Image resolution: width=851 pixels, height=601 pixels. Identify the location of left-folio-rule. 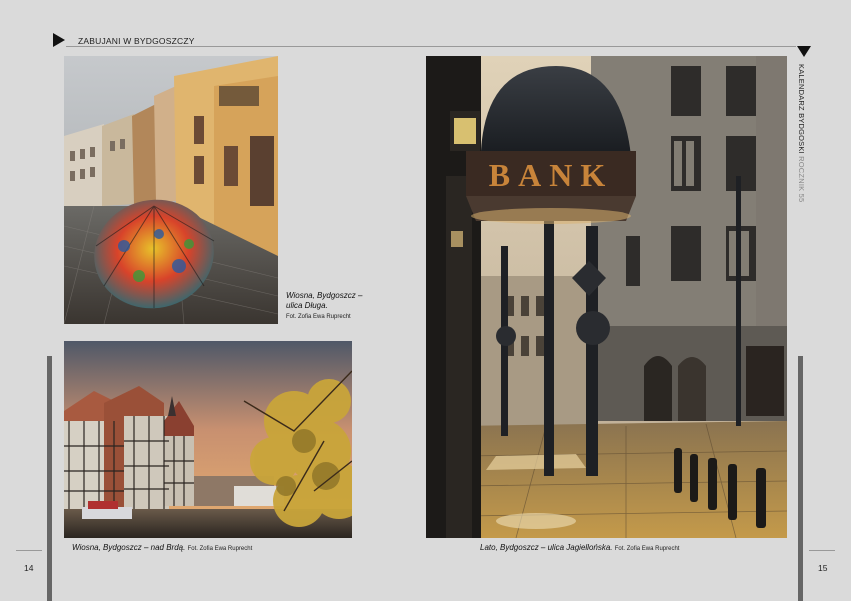
(29, 550).